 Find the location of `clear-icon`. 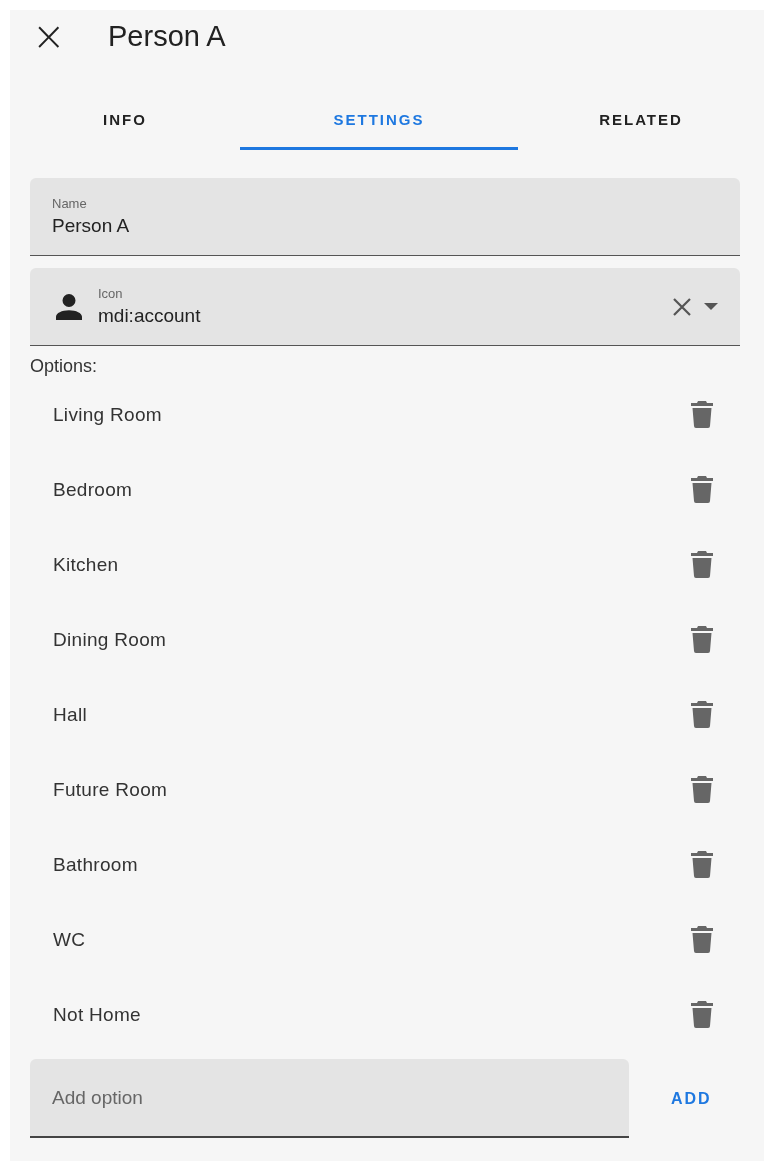

clear-icon is located at coordinates (682, 306).